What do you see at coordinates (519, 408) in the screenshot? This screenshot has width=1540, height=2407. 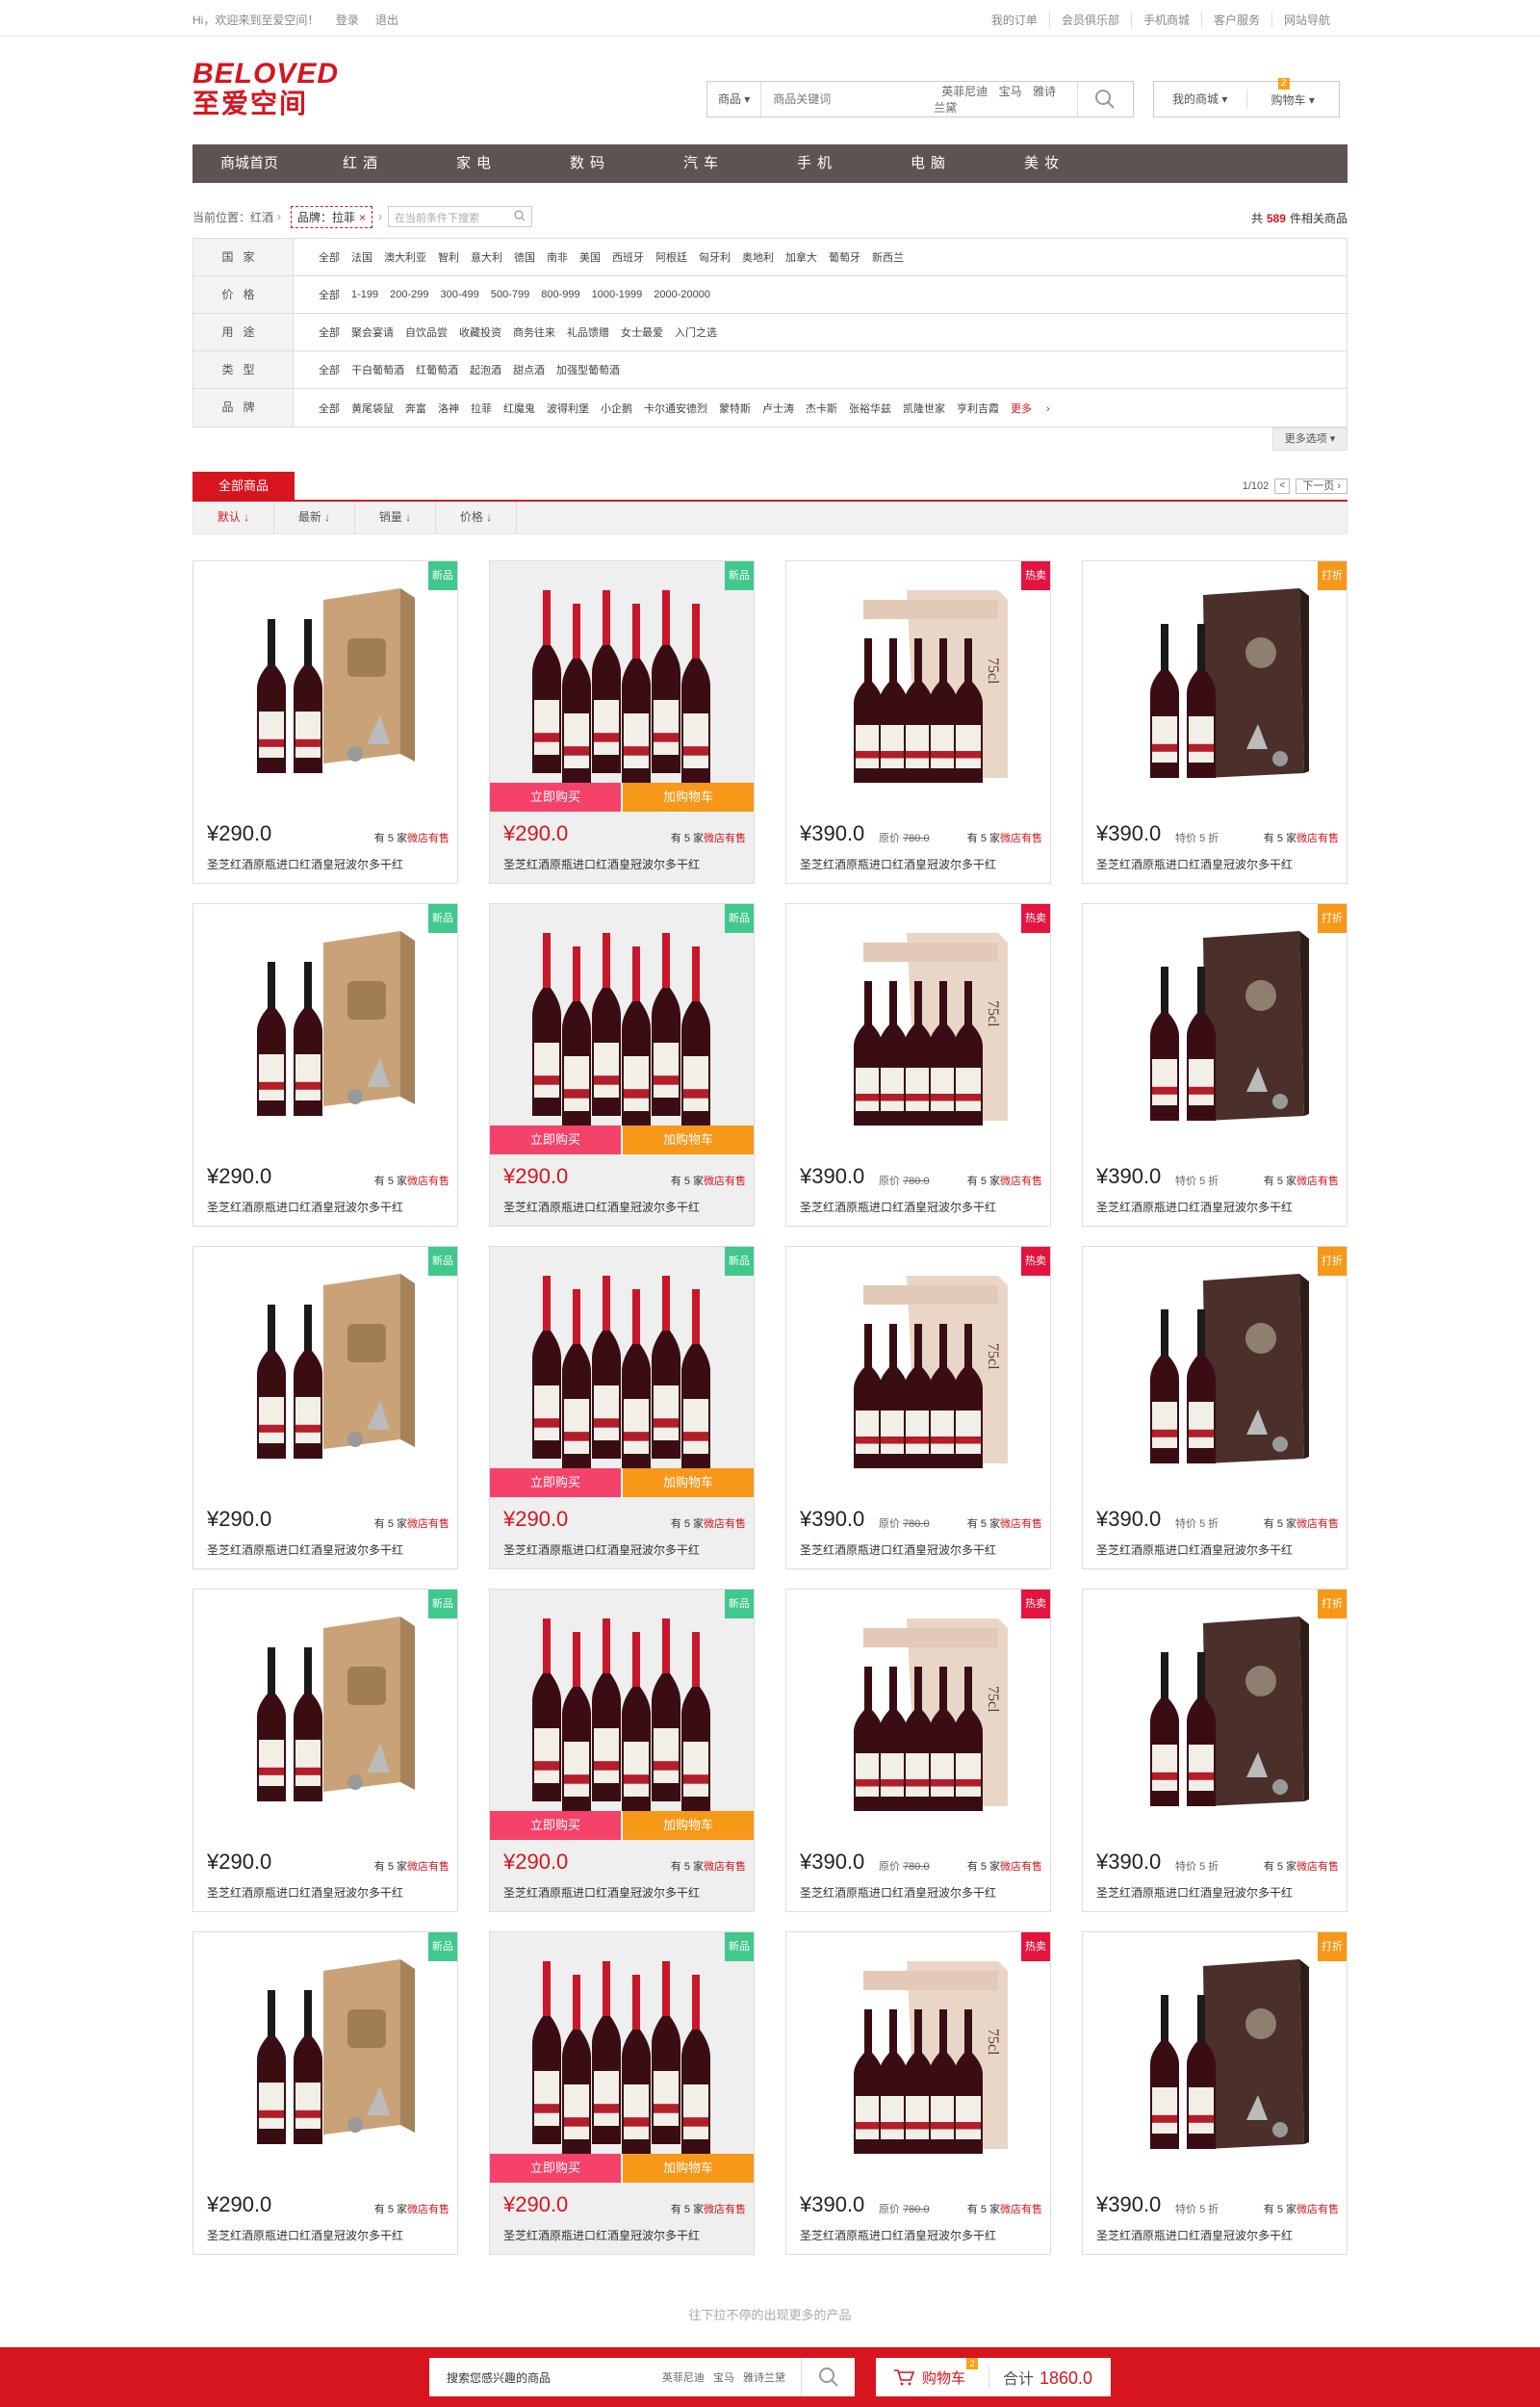 I see `filter-option: 红魔鬼` at bounding box center [519, 408].